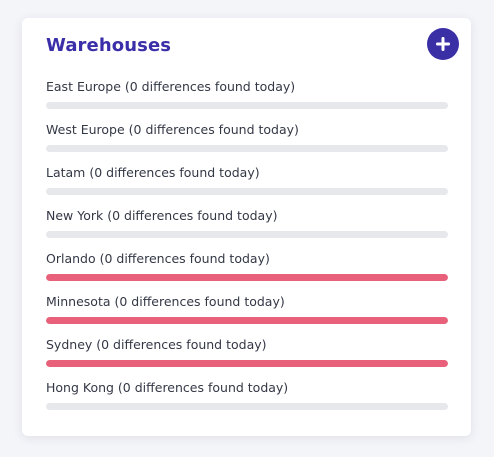 Image resolution: width=494 pixels, height=457 pixels. Describe the element at coordinates (247, 270) in the screenshot. I see `warehouse-item: Orlando (0 differences found today)` at that location.